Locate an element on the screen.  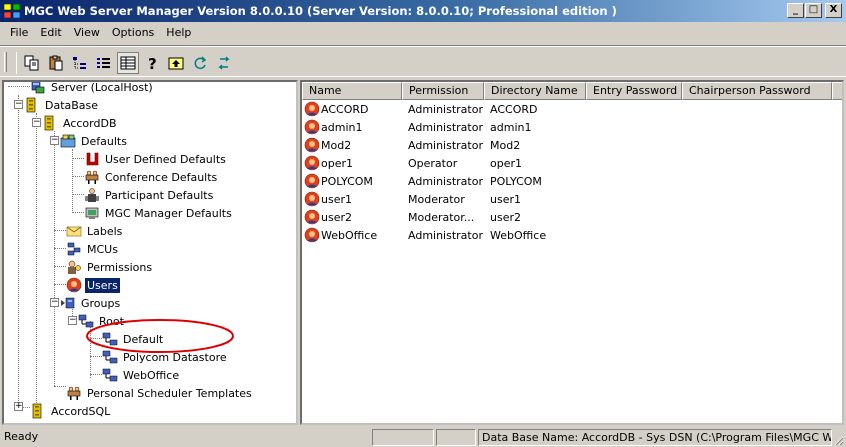
column-header-chairperson-password: Chairperson Password is located at coordinates (757, 91).